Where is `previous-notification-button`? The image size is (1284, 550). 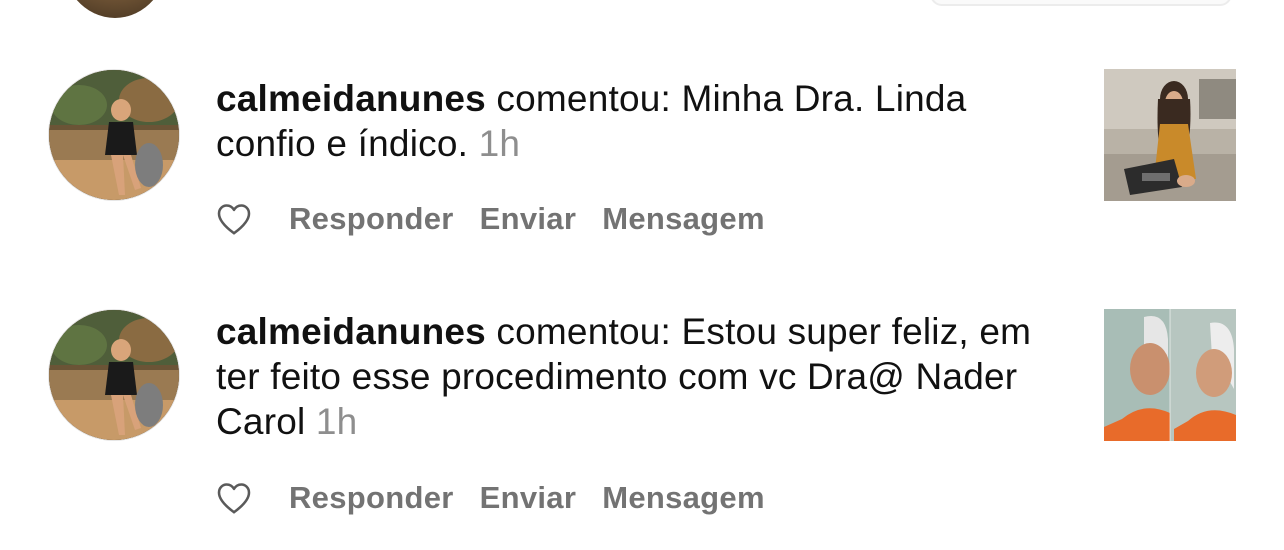
previous-notification-button is located at coordinates (1081, 3).